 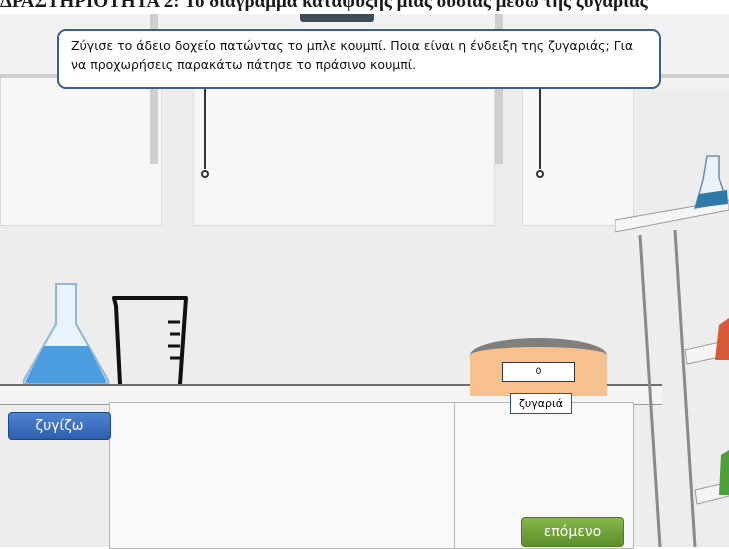 I want to click on lab-window-left, so click(x=81, y=150).